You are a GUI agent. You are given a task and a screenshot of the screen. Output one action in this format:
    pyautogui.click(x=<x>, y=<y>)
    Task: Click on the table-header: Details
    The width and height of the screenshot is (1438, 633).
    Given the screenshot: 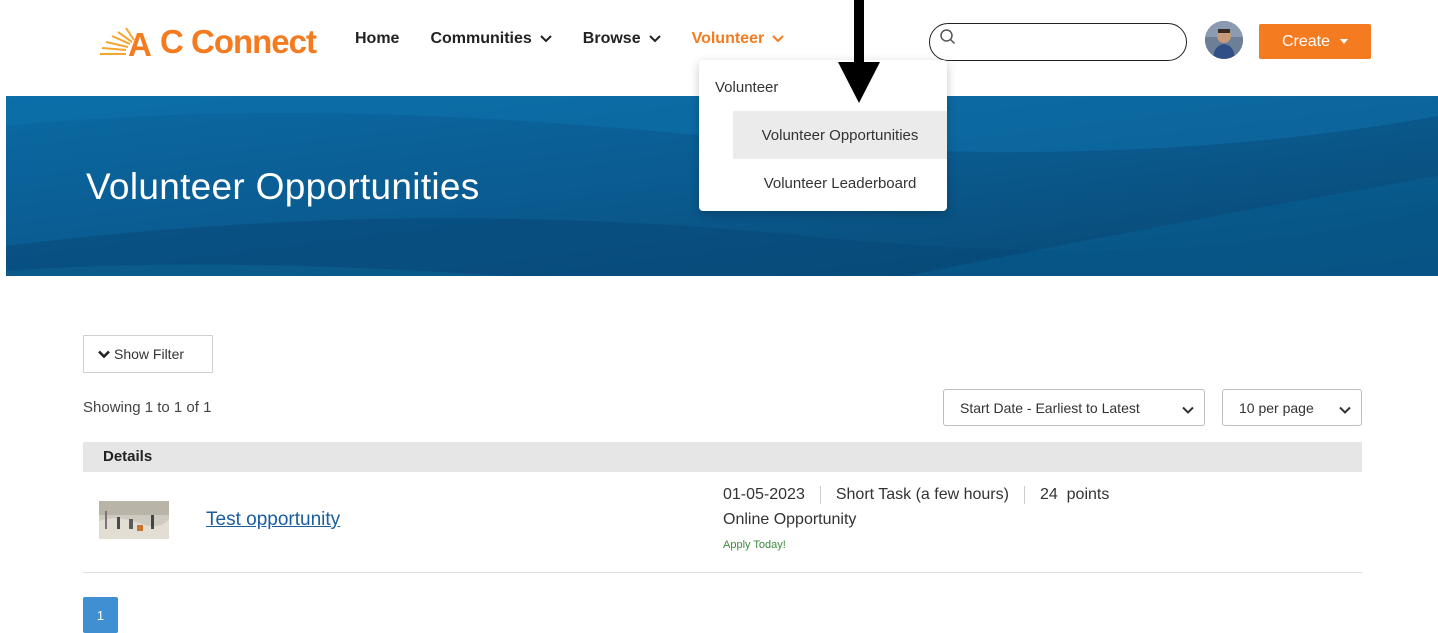 What is the action you would take?
    pyautogui.click(x=722, y=457)
    